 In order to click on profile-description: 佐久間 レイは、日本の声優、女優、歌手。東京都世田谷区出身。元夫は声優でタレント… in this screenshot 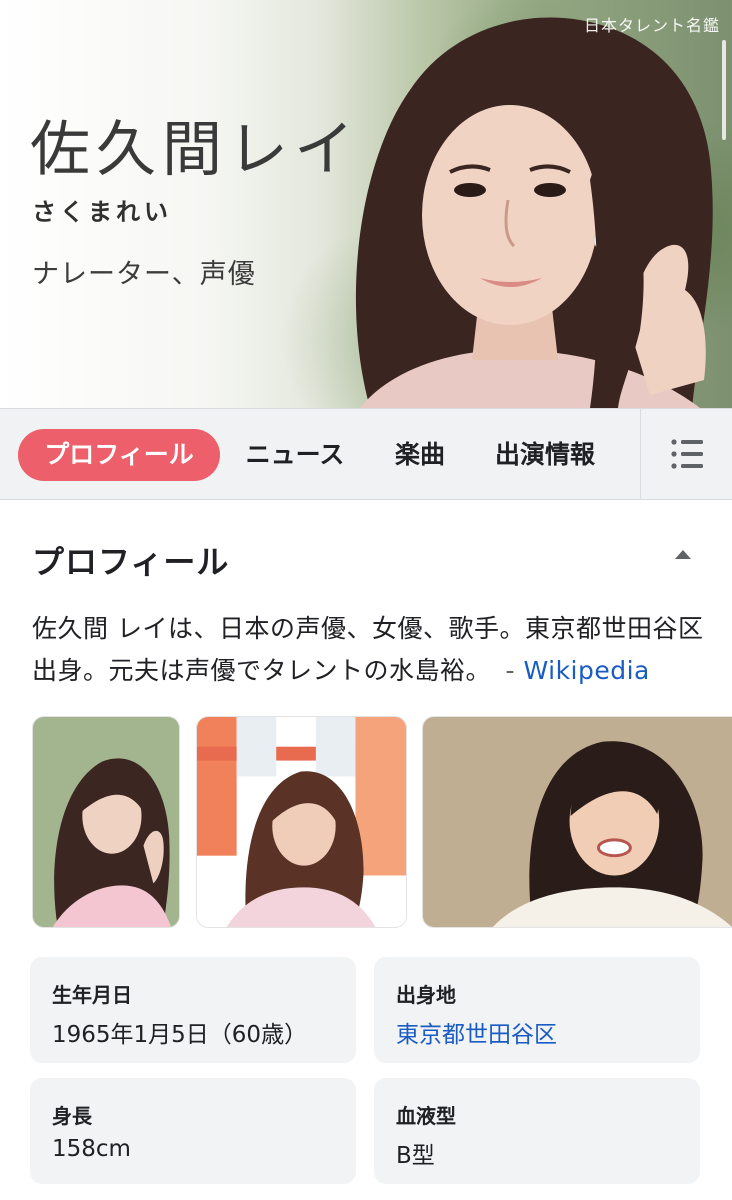, I will do `click(368, 650)`.